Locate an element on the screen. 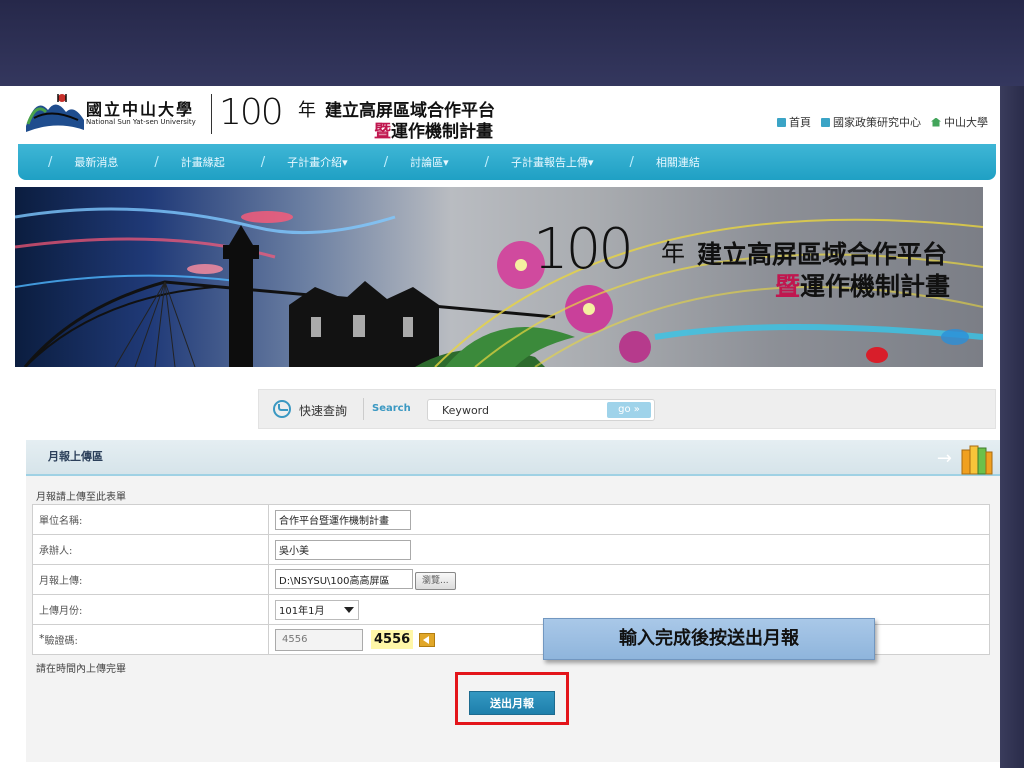 Image resolution: width=1024 pixels, height=768 pixels. top-link-label: 國家政策研究中心 is located at coordinates (877, 122).